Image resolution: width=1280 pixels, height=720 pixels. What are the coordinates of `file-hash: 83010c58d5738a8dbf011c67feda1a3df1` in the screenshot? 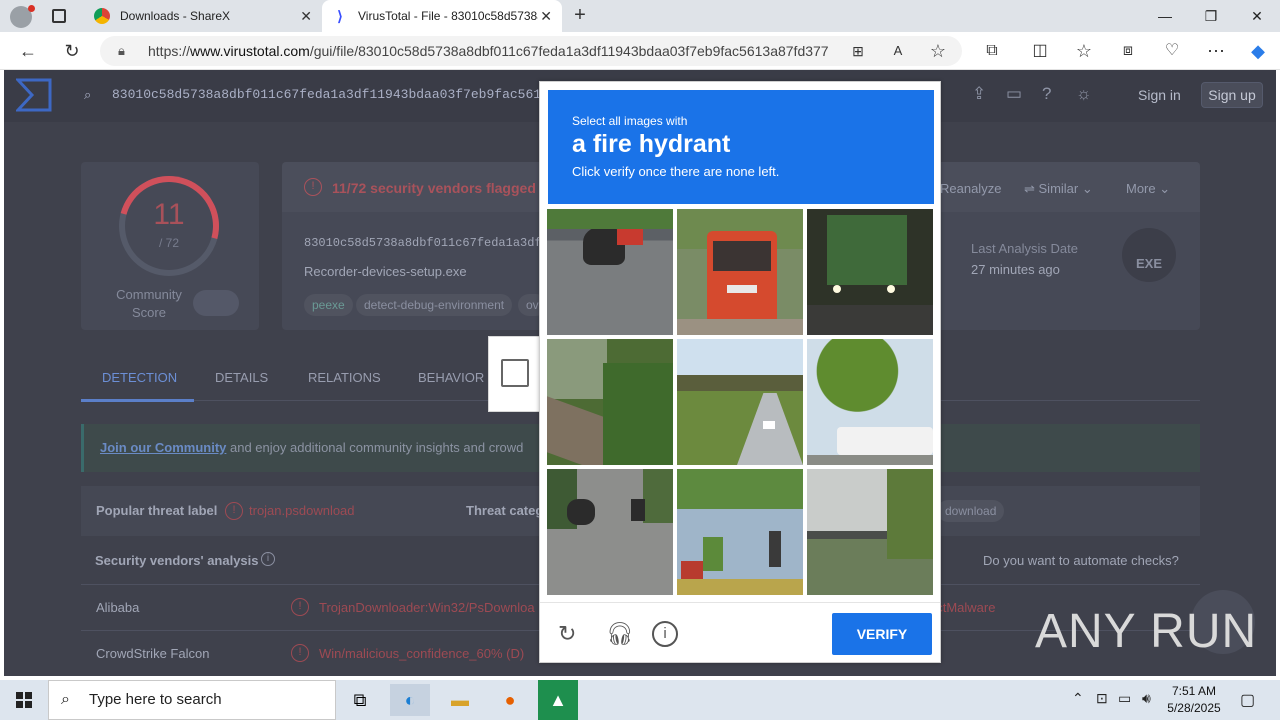 It's located at (426, 243).